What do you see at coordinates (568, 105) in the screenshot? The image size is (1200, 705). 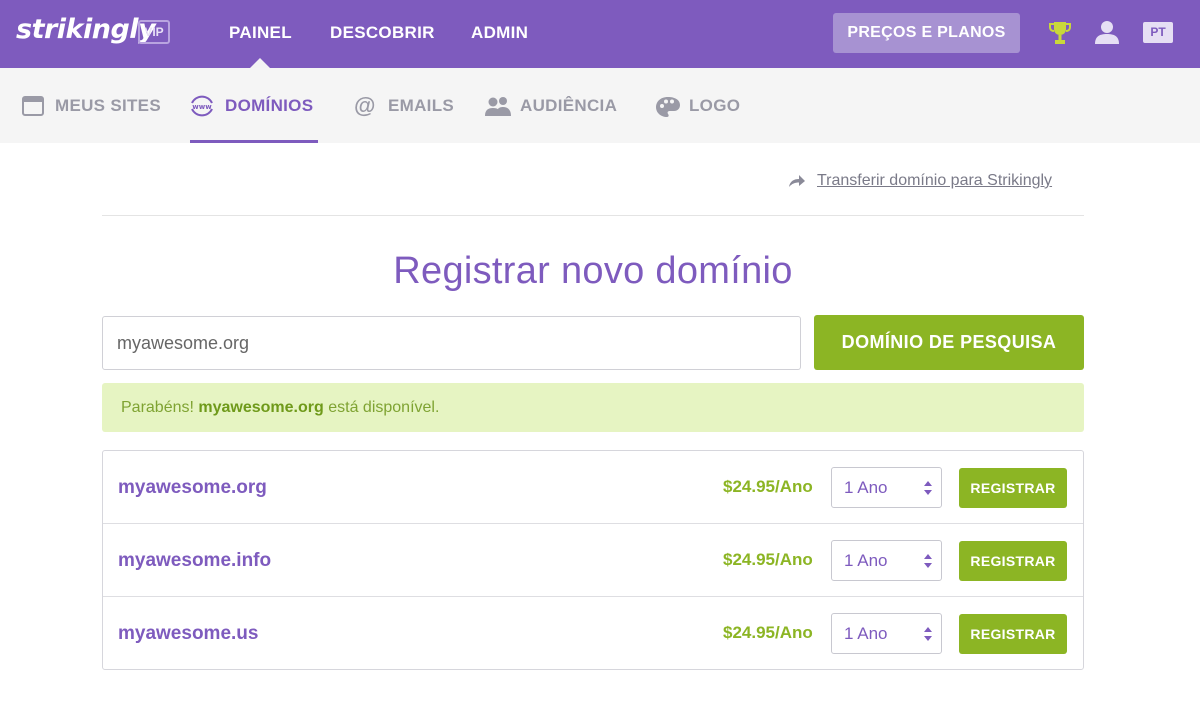 I see `subnav-audiencia: AUDIÊNCIA` at bounding box center [568, 105].